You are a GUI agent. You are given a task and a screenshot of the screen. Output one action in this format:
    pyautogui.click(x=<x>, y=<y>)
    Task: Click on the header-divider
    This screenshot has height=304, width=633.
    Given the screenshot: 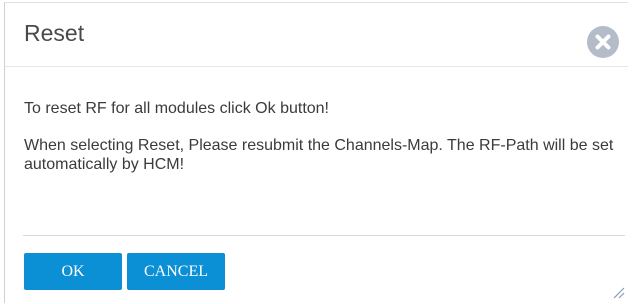 What is the action you would take?
    pyautogui.click(x=316, y=66)
    